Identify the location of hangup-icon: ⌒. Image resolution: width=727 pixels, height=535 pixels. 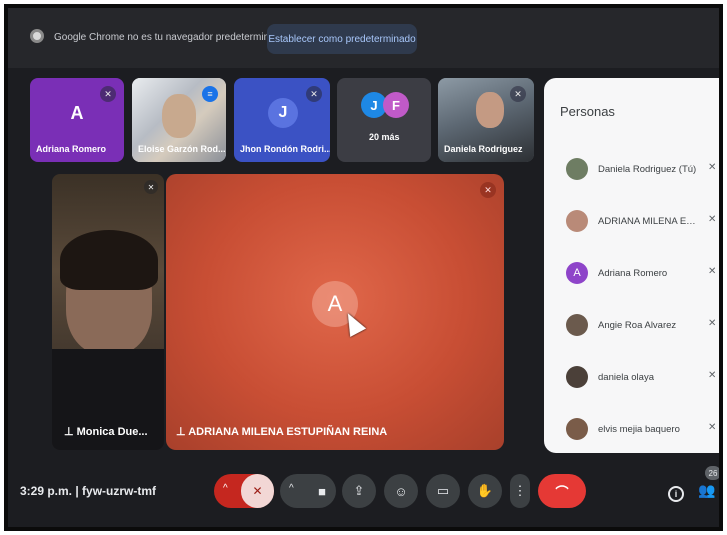
(562, 492).